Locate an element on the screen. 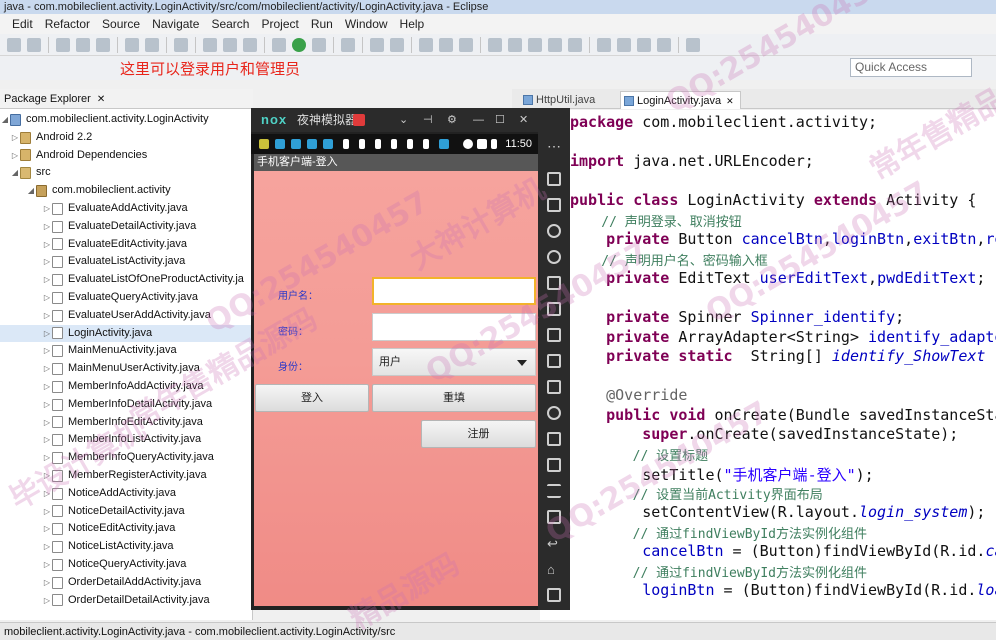  open-file-icon is located at coordinates (446, 44).